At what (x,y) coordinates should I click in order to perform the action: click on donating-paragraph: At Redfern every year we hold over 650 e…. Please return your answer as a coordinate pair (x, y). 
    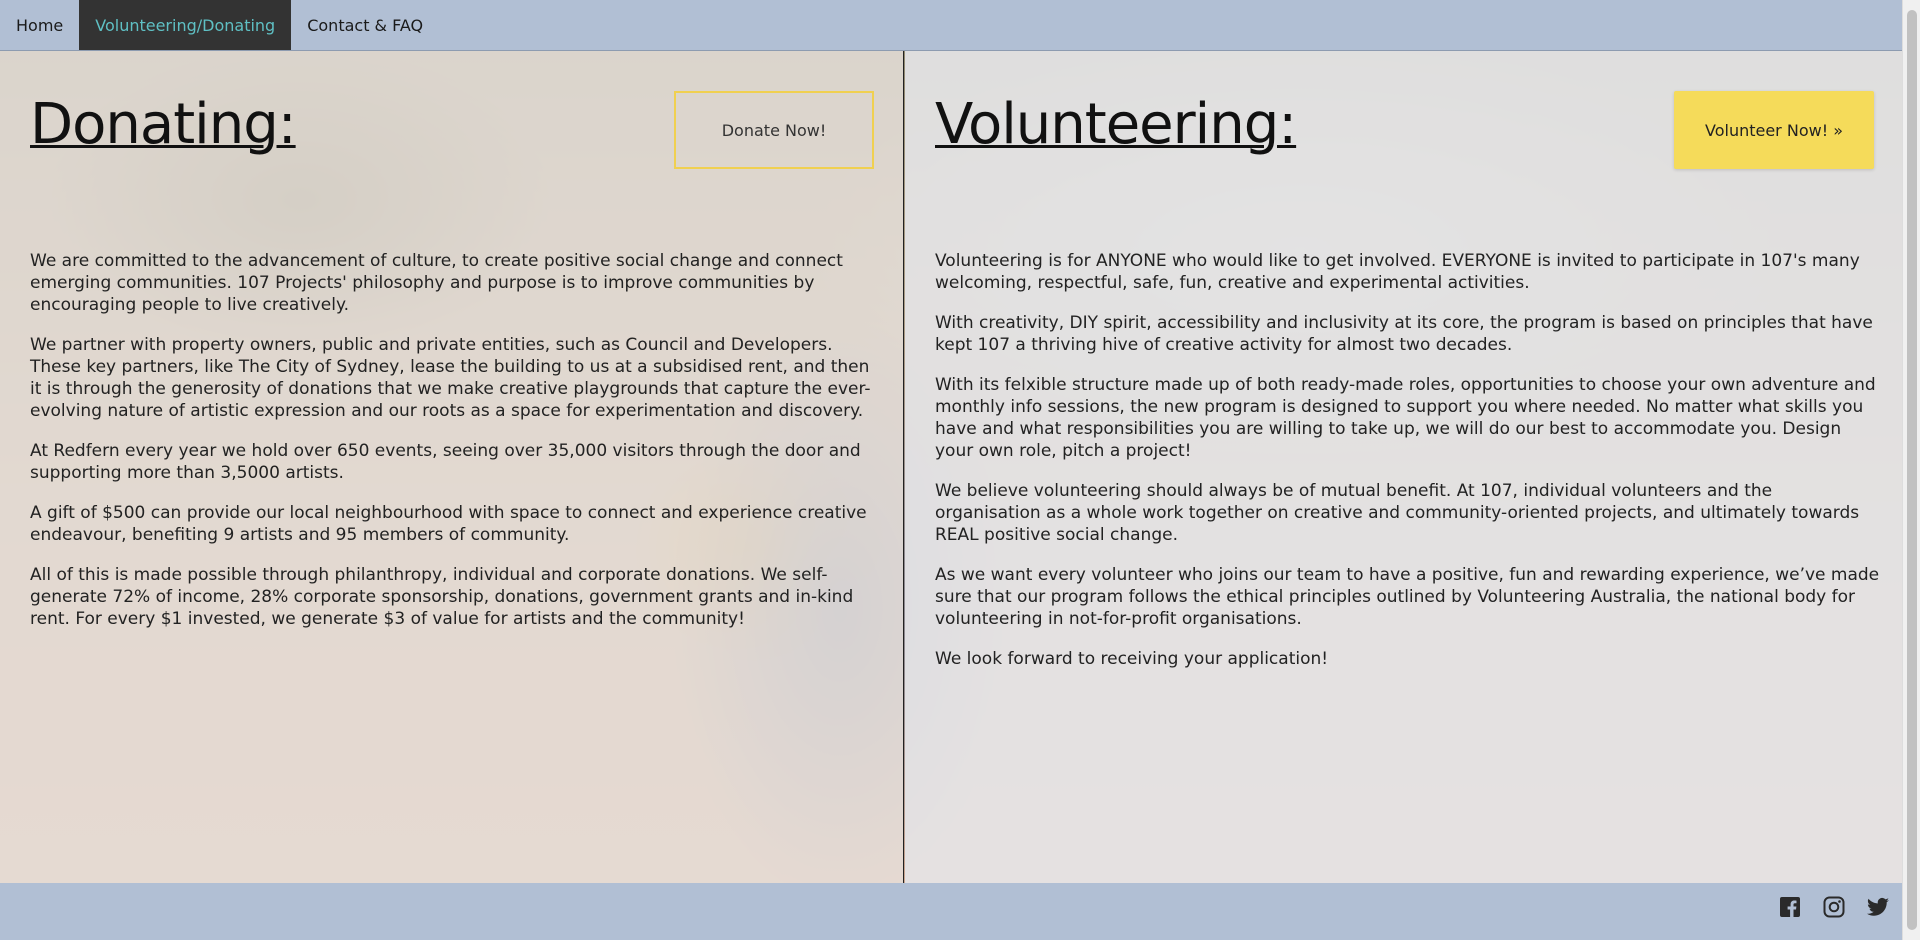
    Looking at the image, I should click on (445, 462).